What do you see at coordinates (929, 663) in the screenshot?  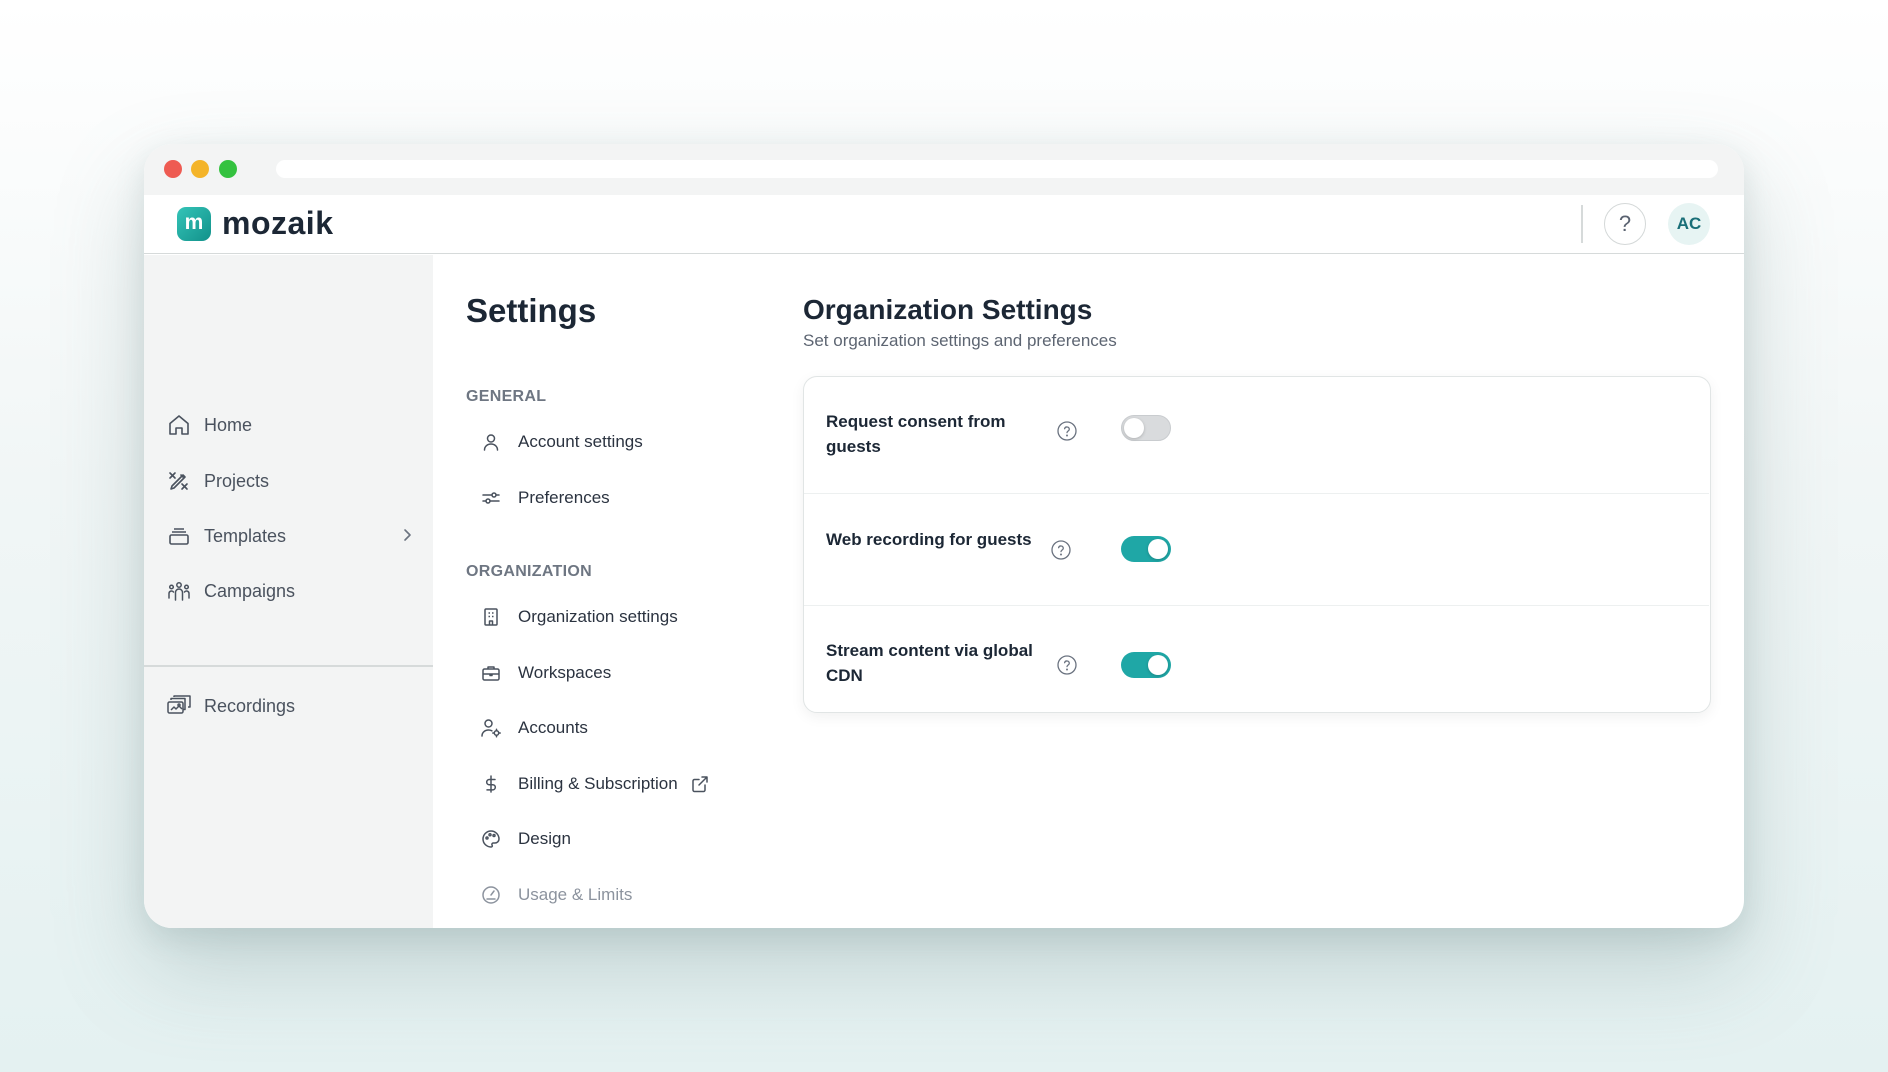 I see `setting-label: Stream content via global CDN` at bounding box center [929, 663].